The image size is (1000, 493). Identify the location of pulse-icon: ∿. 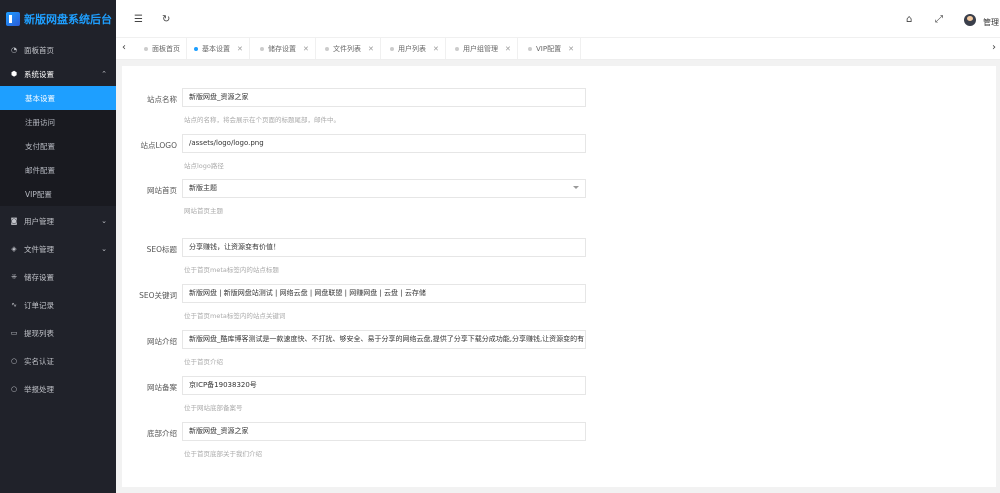
(14, 305).